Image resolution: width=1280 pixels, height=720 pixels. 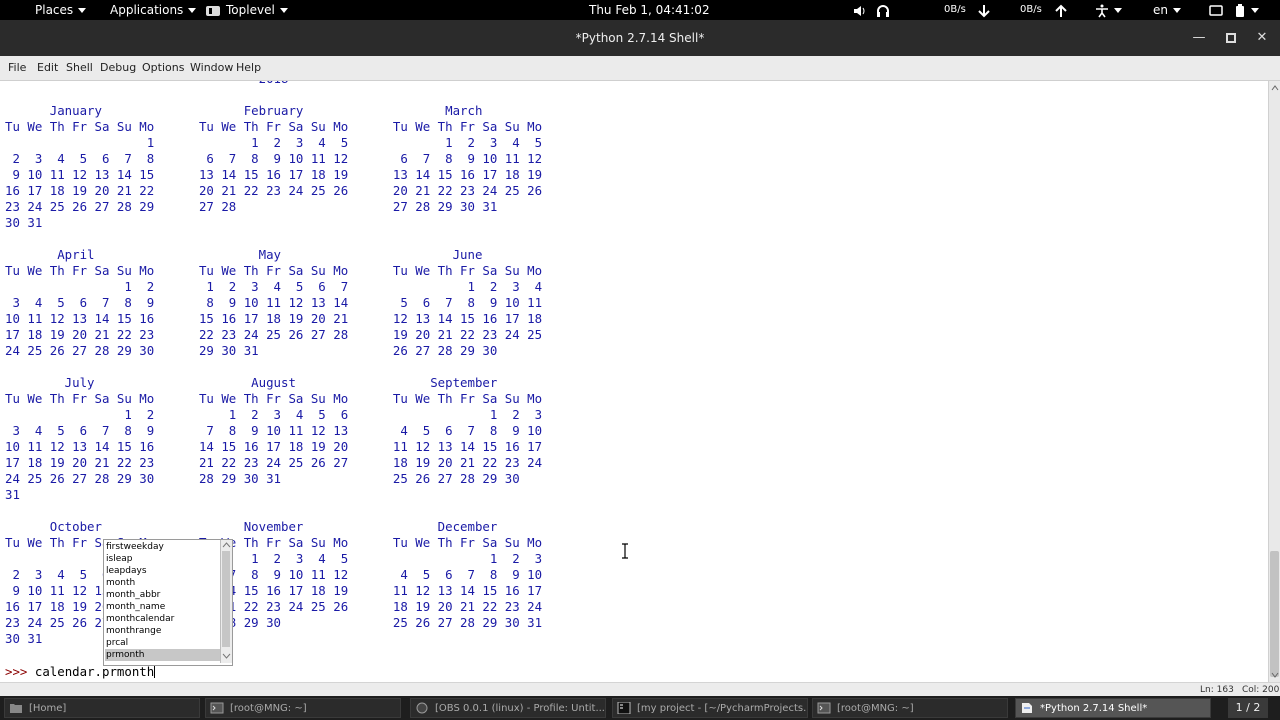 What do you see at coordinates (118, 67) in the screenshot?
I see `menu-debug: Debug` at bounding box center [118, 67].